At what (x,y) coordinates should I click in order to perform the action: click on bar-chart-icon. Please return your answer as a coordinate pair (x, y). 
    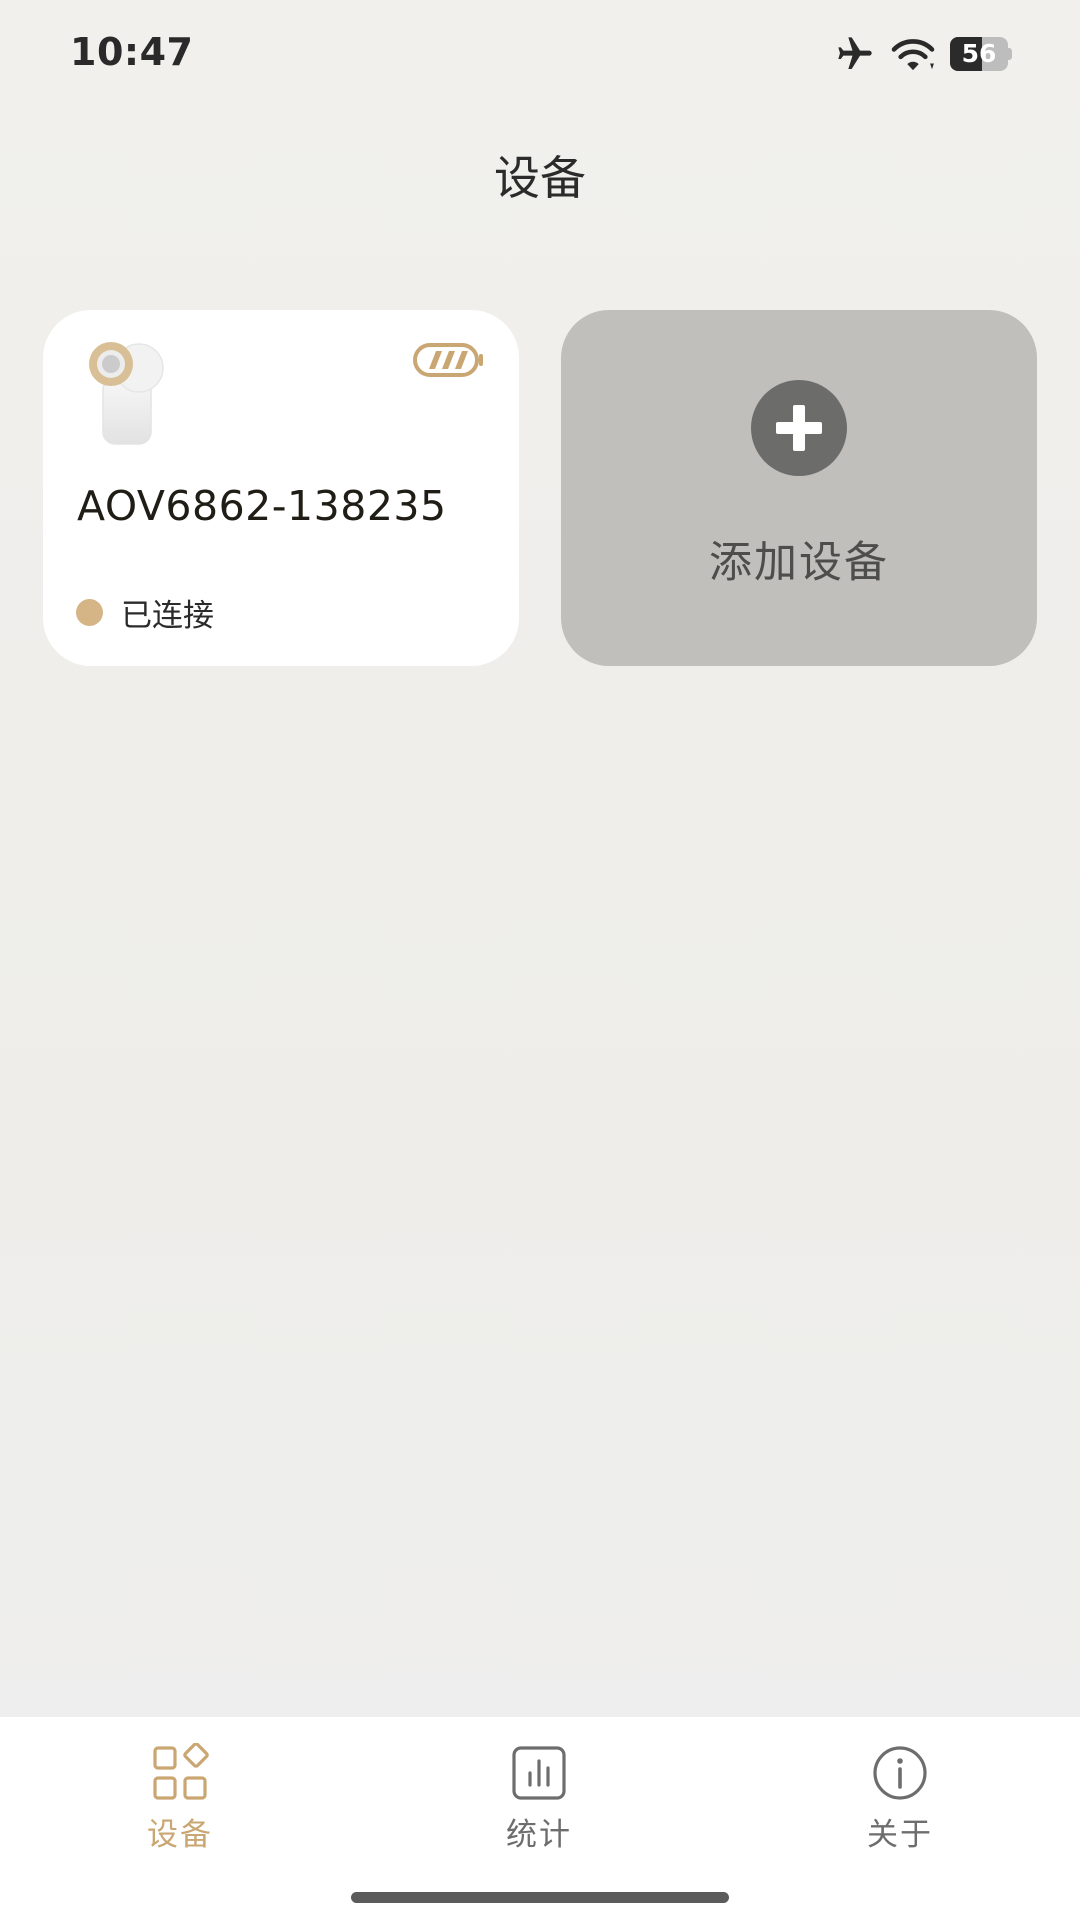
    Looking at the image, I should click on (539, 1773).